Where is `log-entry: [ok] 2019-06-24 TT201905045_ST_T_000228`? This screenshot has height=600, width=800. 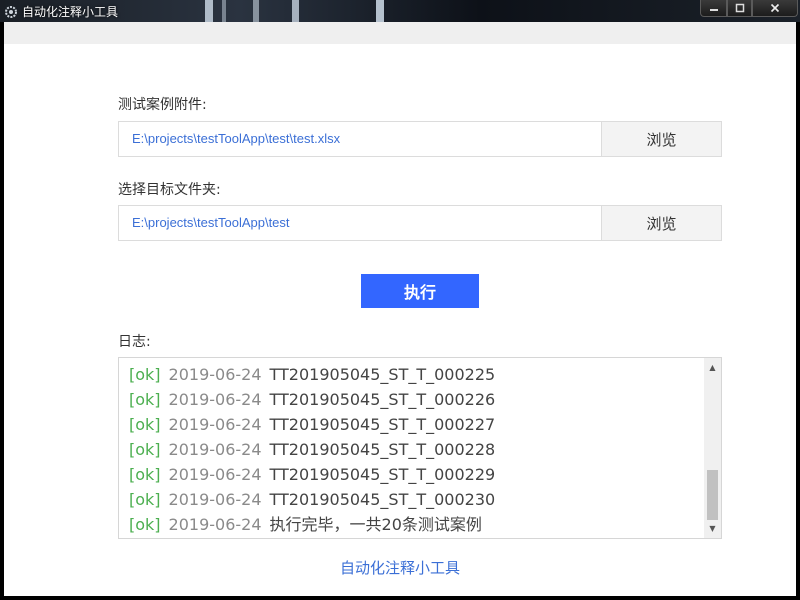
log-entry: [ok] 2019-06-24 TT201905045_ST_T_000228 is located at coordinates (312, 449).